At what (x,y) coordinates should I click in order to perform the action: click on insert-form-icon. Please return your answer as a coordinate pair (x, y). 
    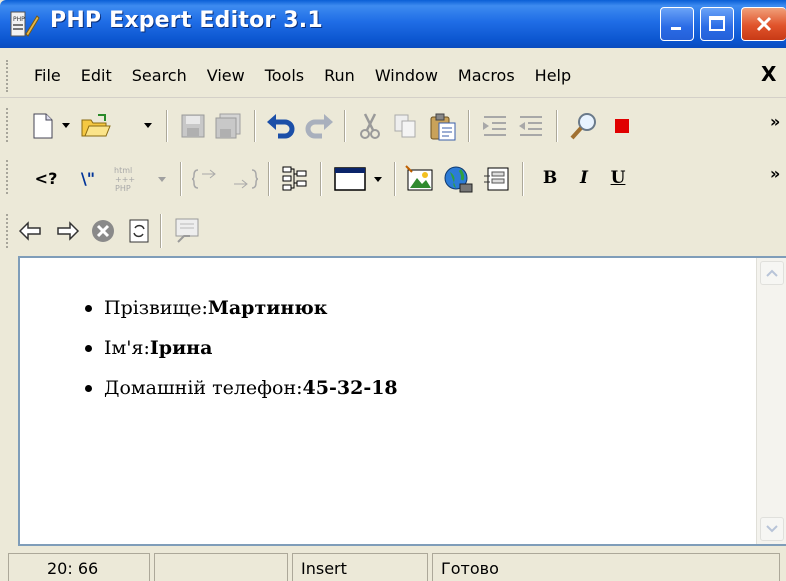
    Looking at the image, I should click on (498, 179).